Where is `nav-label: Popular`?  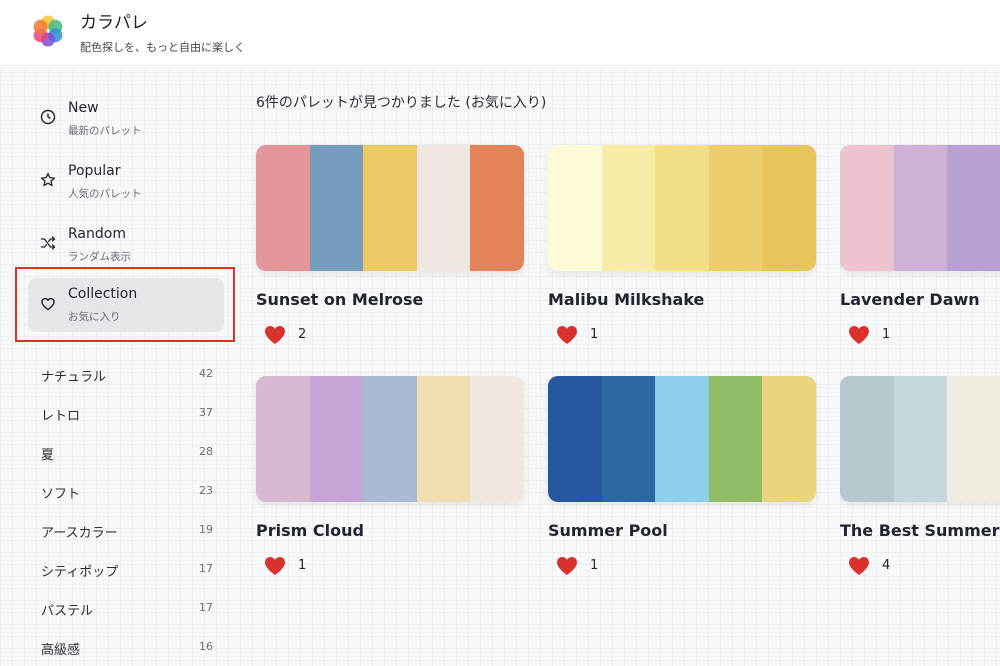
nav-label: Popular is located at coordinates (94, 171).